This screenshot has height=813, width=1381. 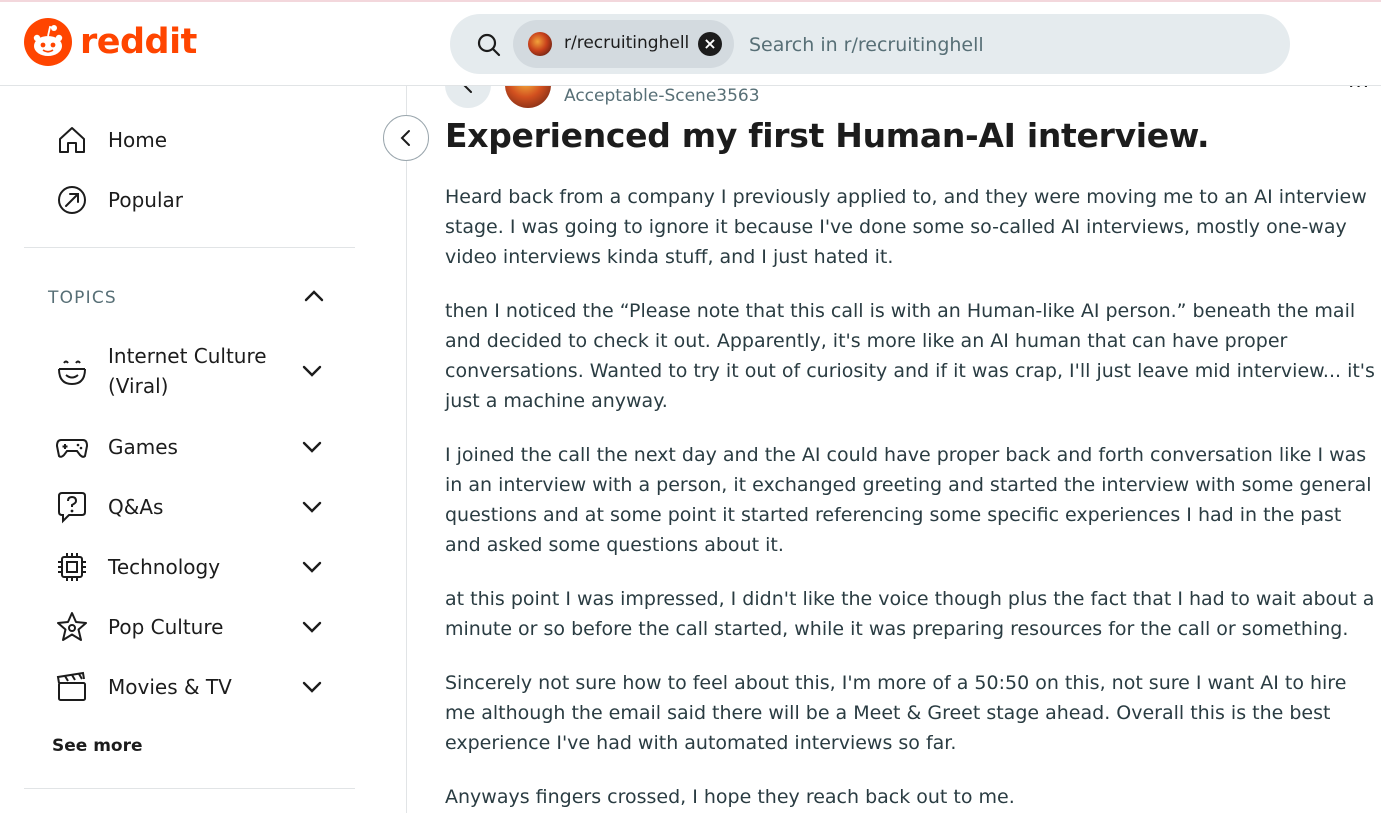 What do you see at coordinates (72, 507) in the screenshot?
I see `question-icon` at bounding box center [72, 507].